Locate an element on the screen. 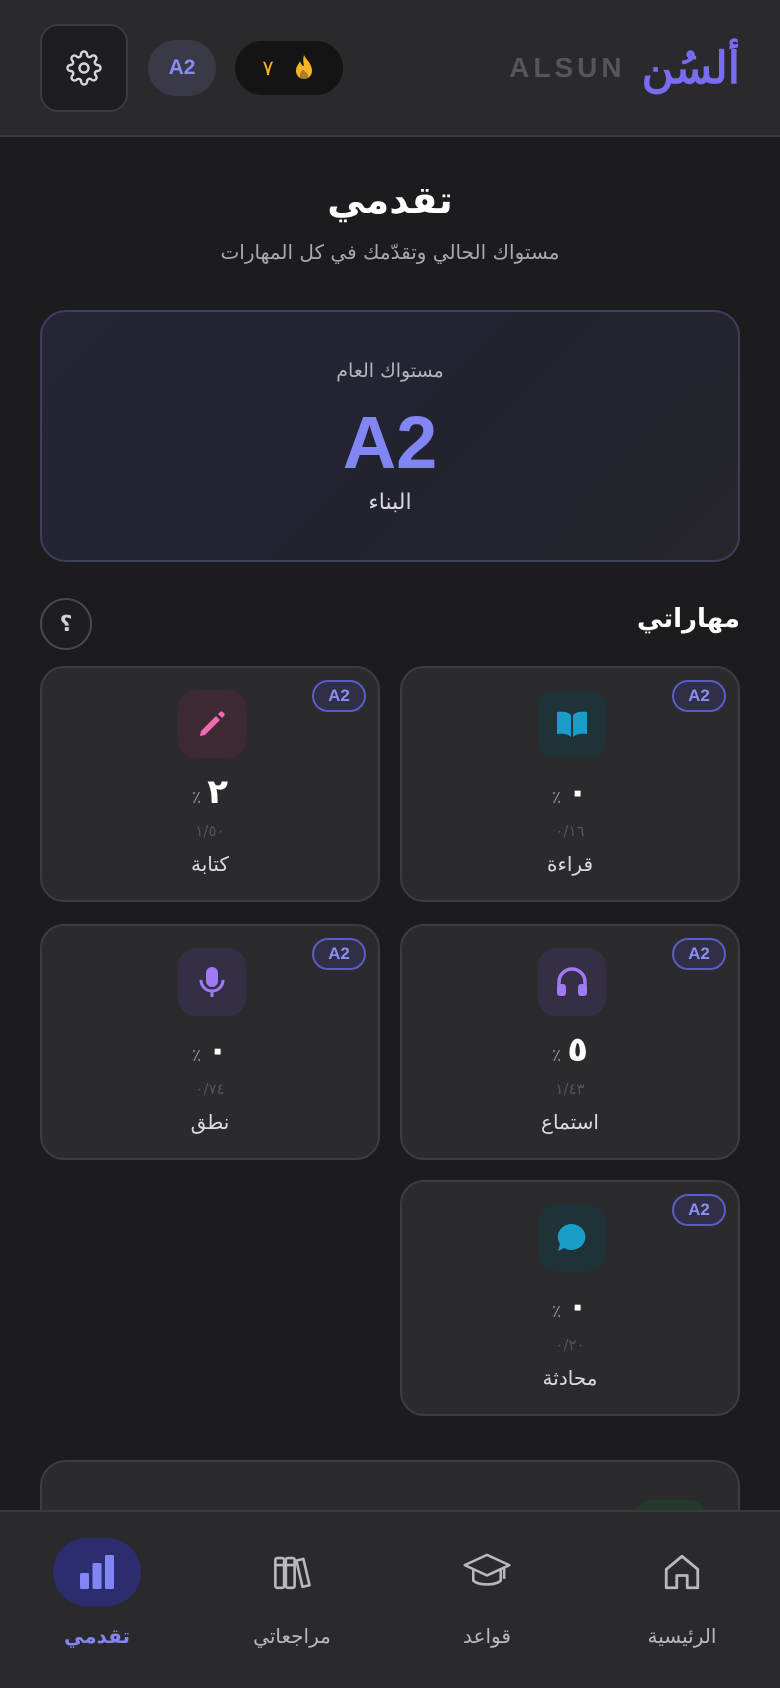 This screenshot has height=1688, width=780. skill-name: كتابة is located at coordinates (210, 864).